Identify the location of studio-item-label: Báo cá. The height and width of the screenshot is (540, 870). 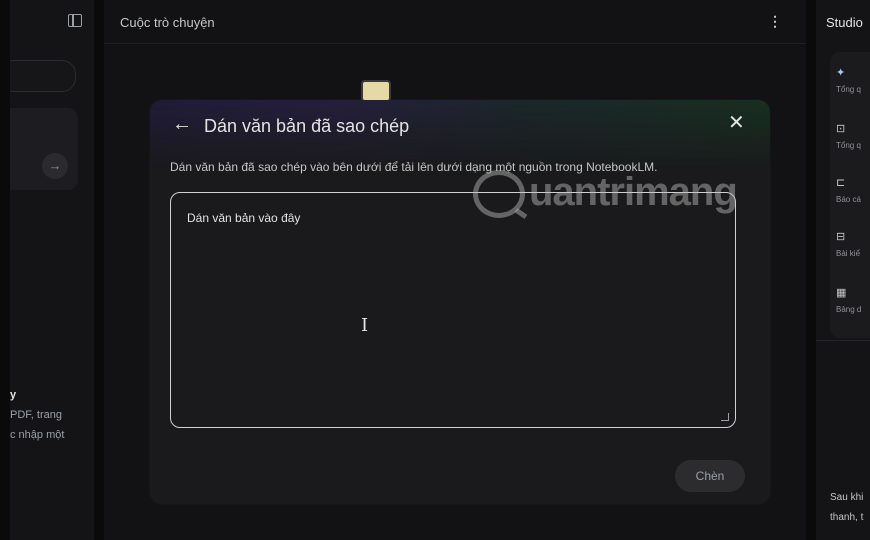
(848, 199).